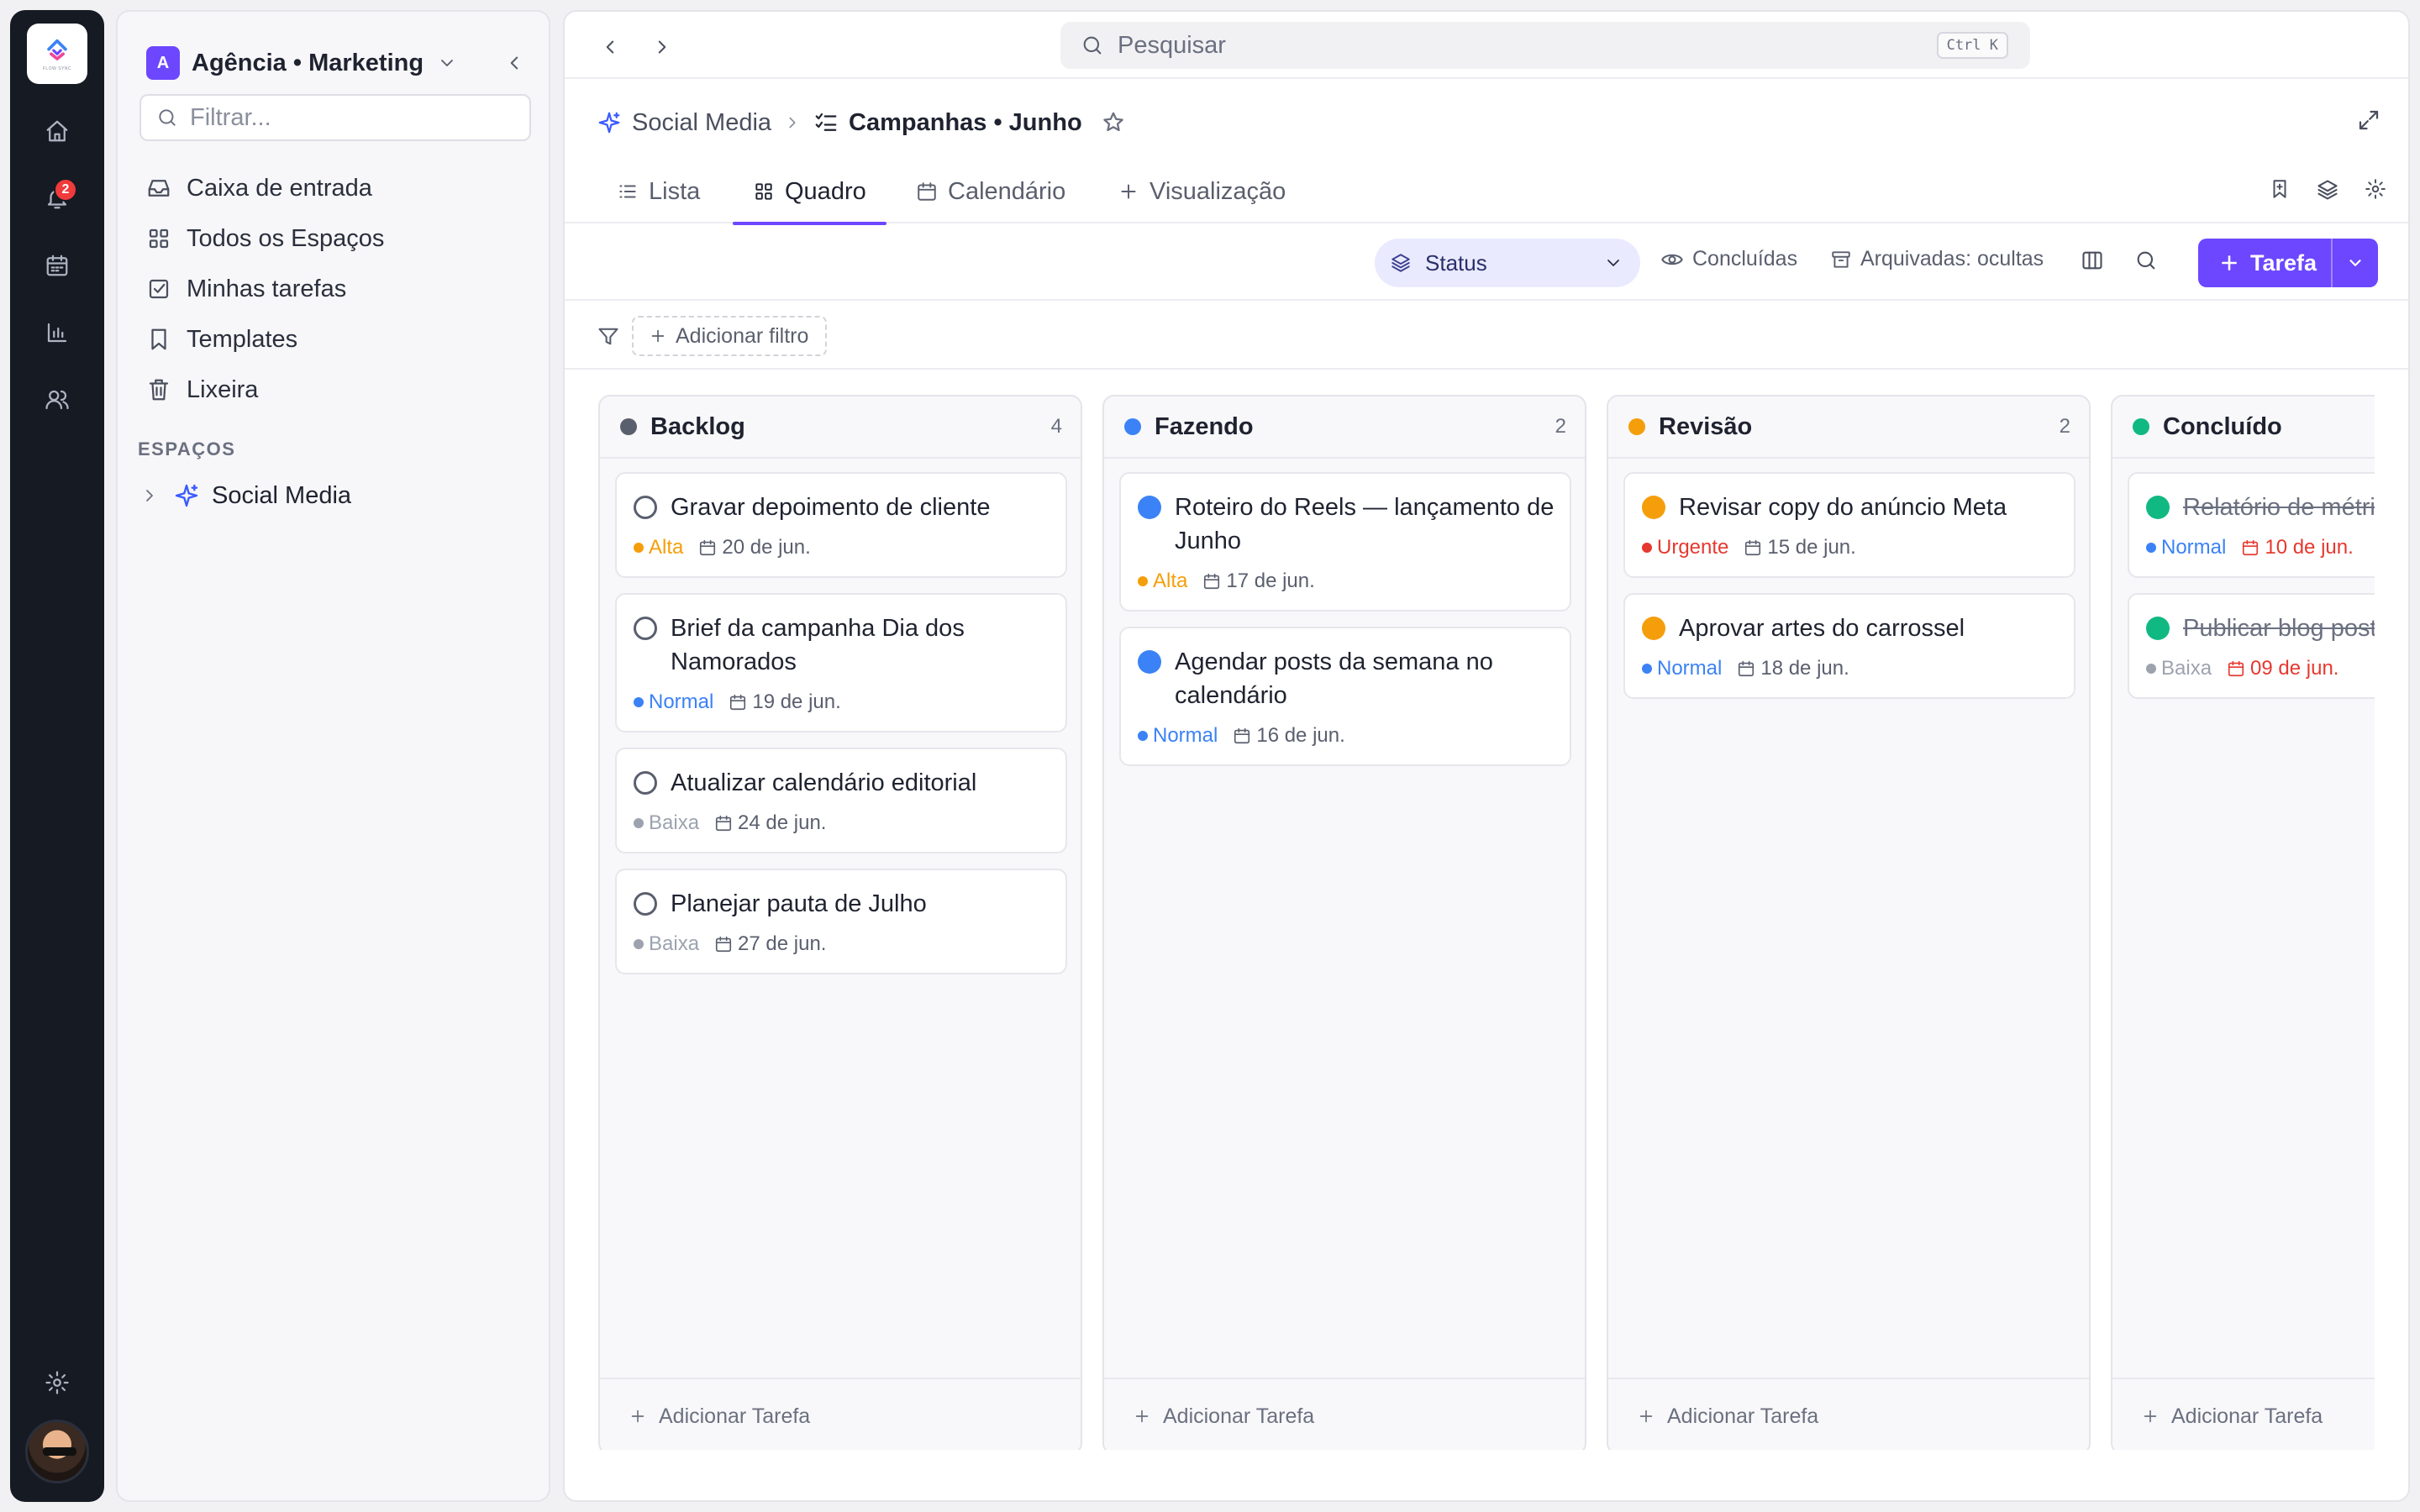 This screenshot has height=1512, width=2420. What do you see at coordinates (840, 427) in the screenshot?
I see `column-header: Backlog 4` at bounding box center [840, 427].